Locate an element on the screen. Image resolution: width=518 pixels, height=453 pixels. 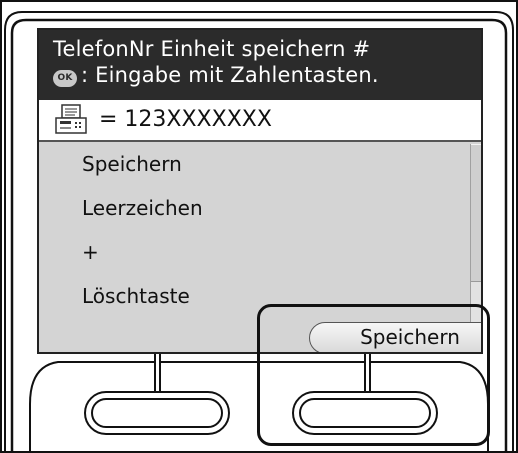
left-softkey-hardware-button is located at coordinates (157, 413).